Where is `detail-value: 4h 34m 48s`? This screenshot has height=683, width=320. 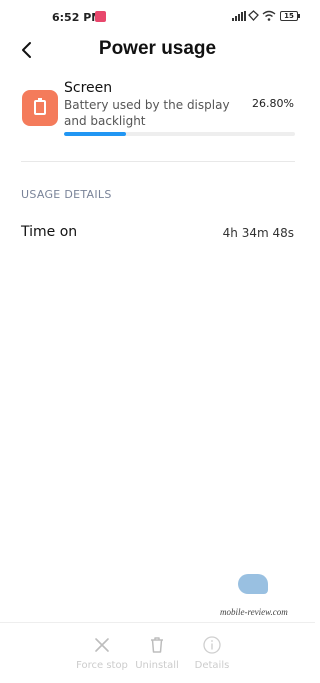 detail-value: 4h 34m 48s is located at coordinates (258, 233).